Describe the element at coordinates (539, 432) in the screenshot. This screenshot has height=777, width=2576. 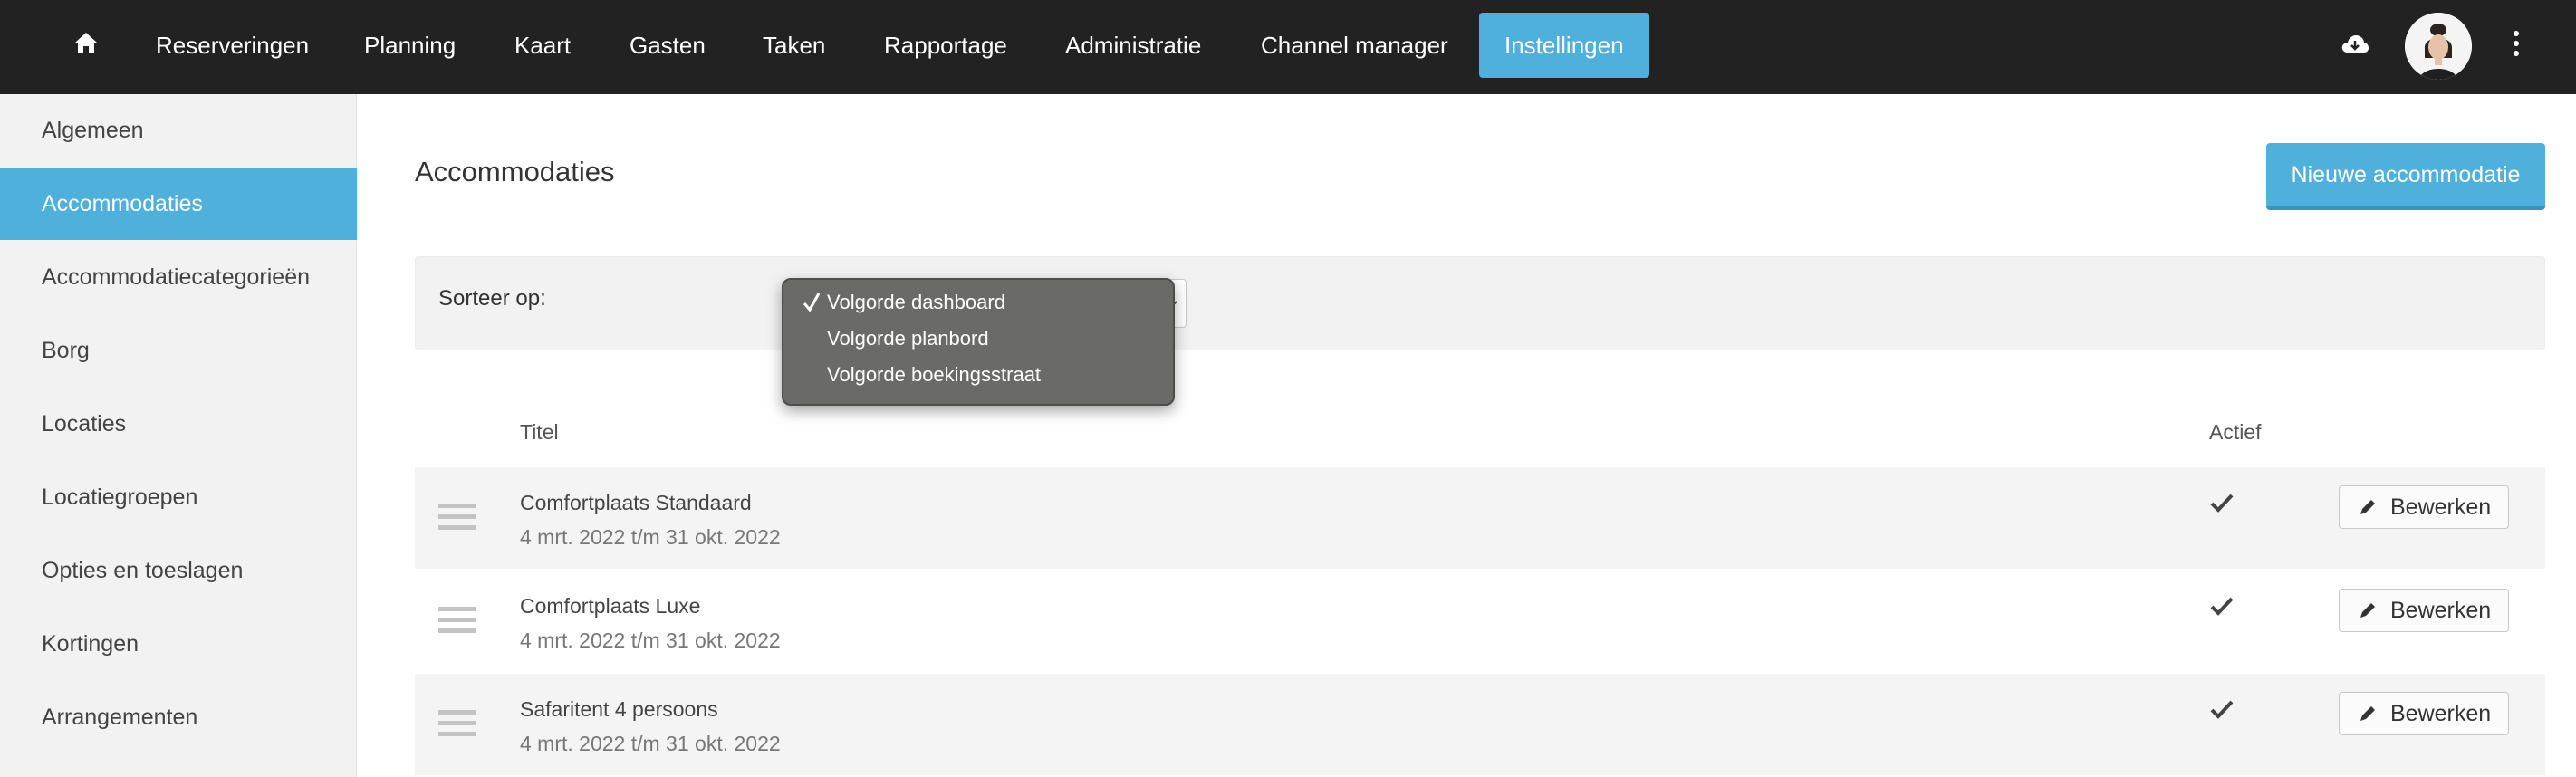
I see `column-header-titel: Titel` at that location.